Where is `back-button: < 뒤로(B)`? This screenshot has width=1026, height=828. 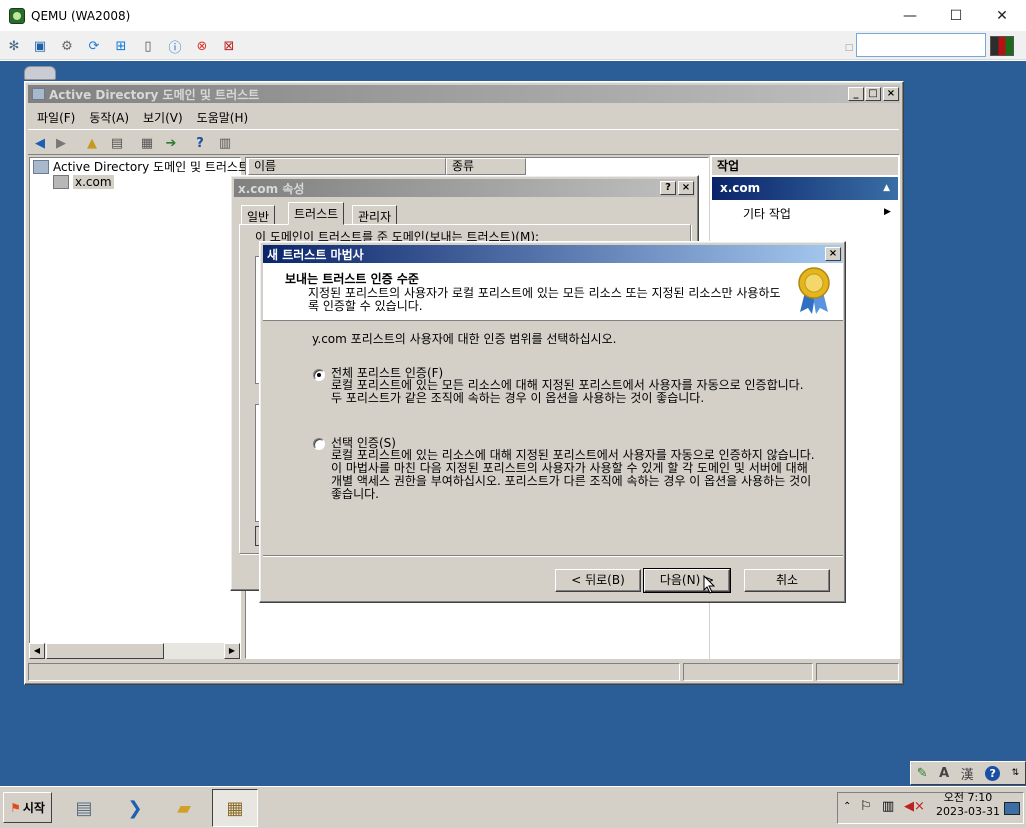 back-button: < 뒤로(B) is located at coordinates (598, 580).